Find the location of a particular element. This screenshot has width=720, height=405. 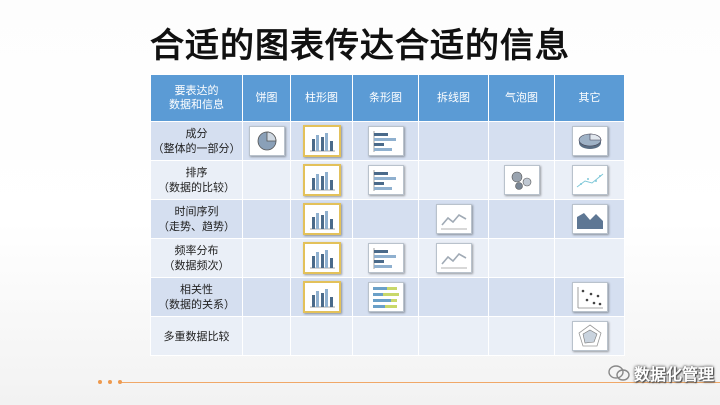

corner-header-line1: 要表达的 is located at coordinates (196, 90).